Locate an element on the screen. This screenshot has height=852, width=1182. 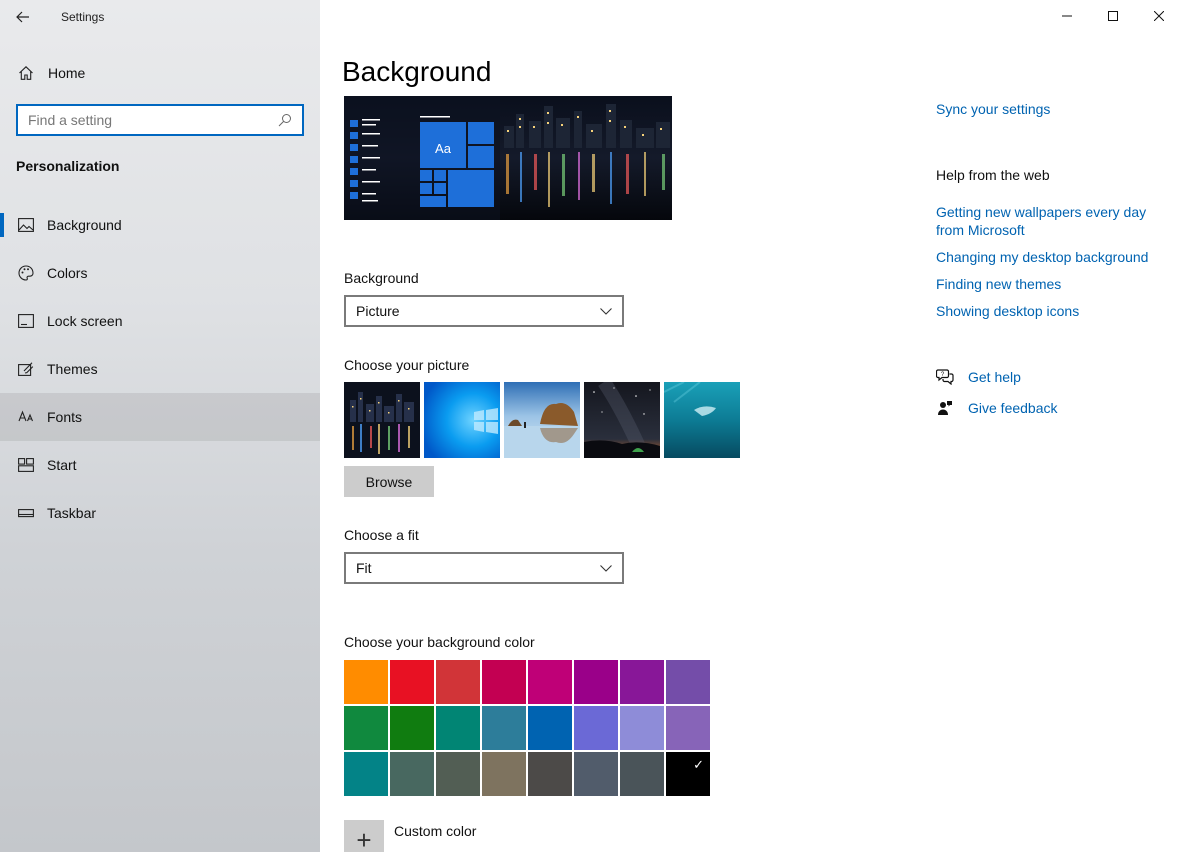
start-icon is located at coordinates (26, 465).